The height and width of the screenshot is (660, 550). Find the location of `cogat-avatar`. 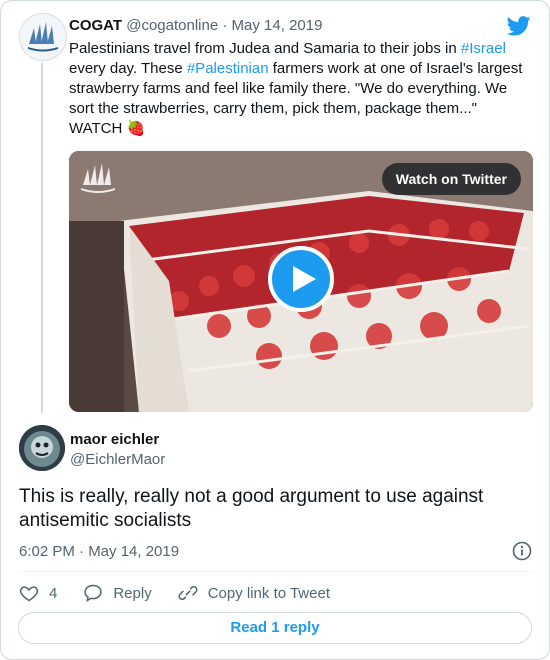

cogat-avatar is located at coordinates (43, 37).